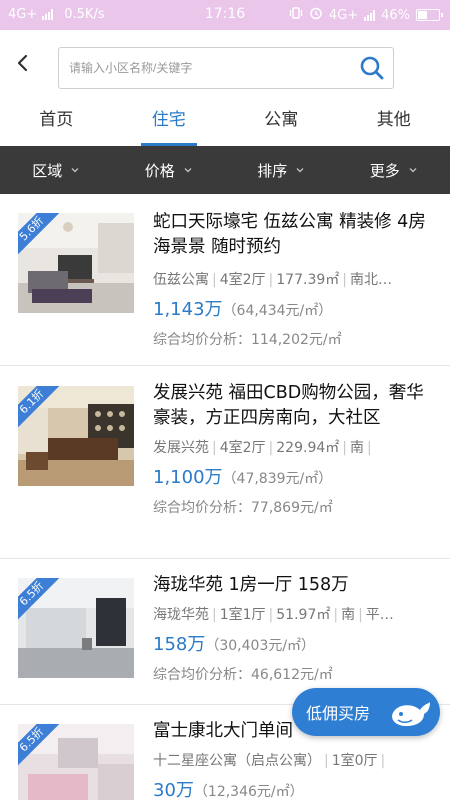 Image resolution: width=450 pixels, height=800 pixels. I want to click on community-name: 十二星座公寓（启点公寓）, so click(237, 761).